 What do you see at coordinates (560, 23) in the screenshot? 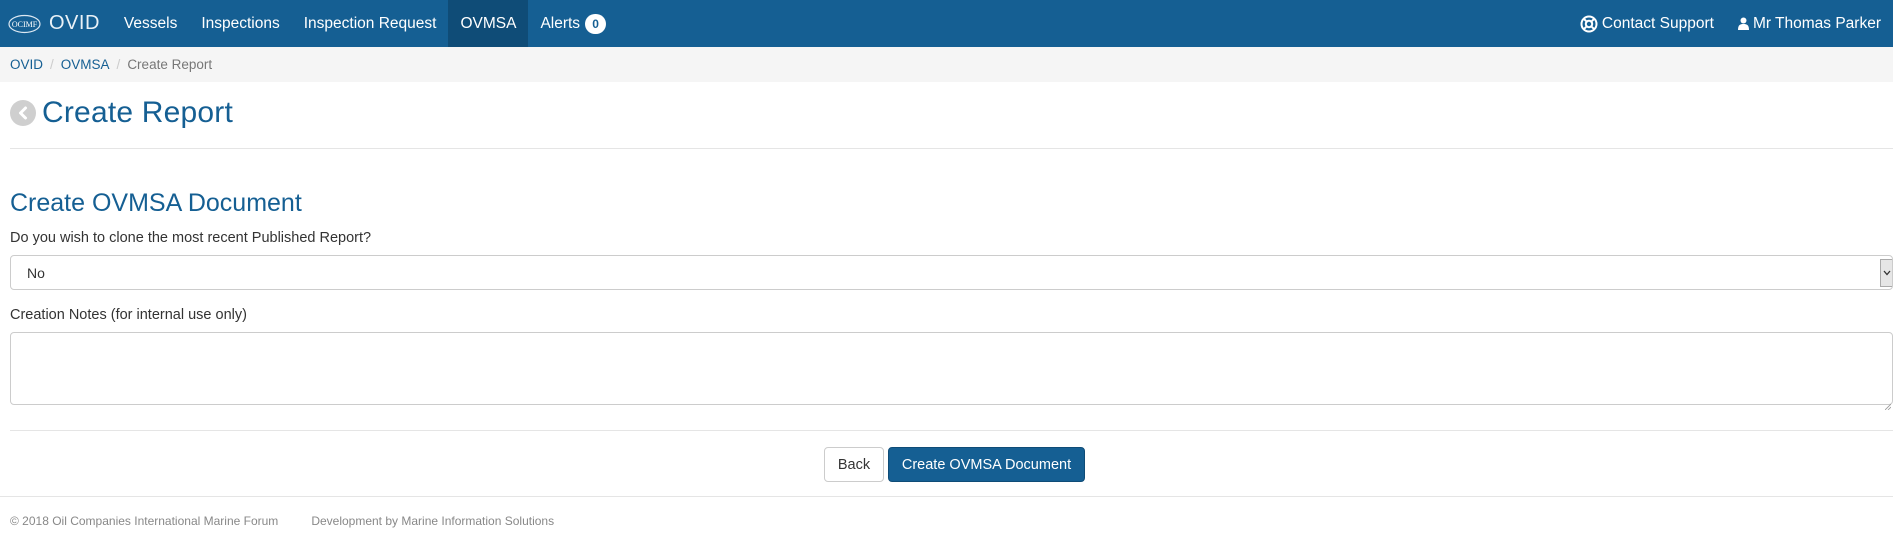
I see `nav-item-label: Alerts` at bounding box center [560, 23].